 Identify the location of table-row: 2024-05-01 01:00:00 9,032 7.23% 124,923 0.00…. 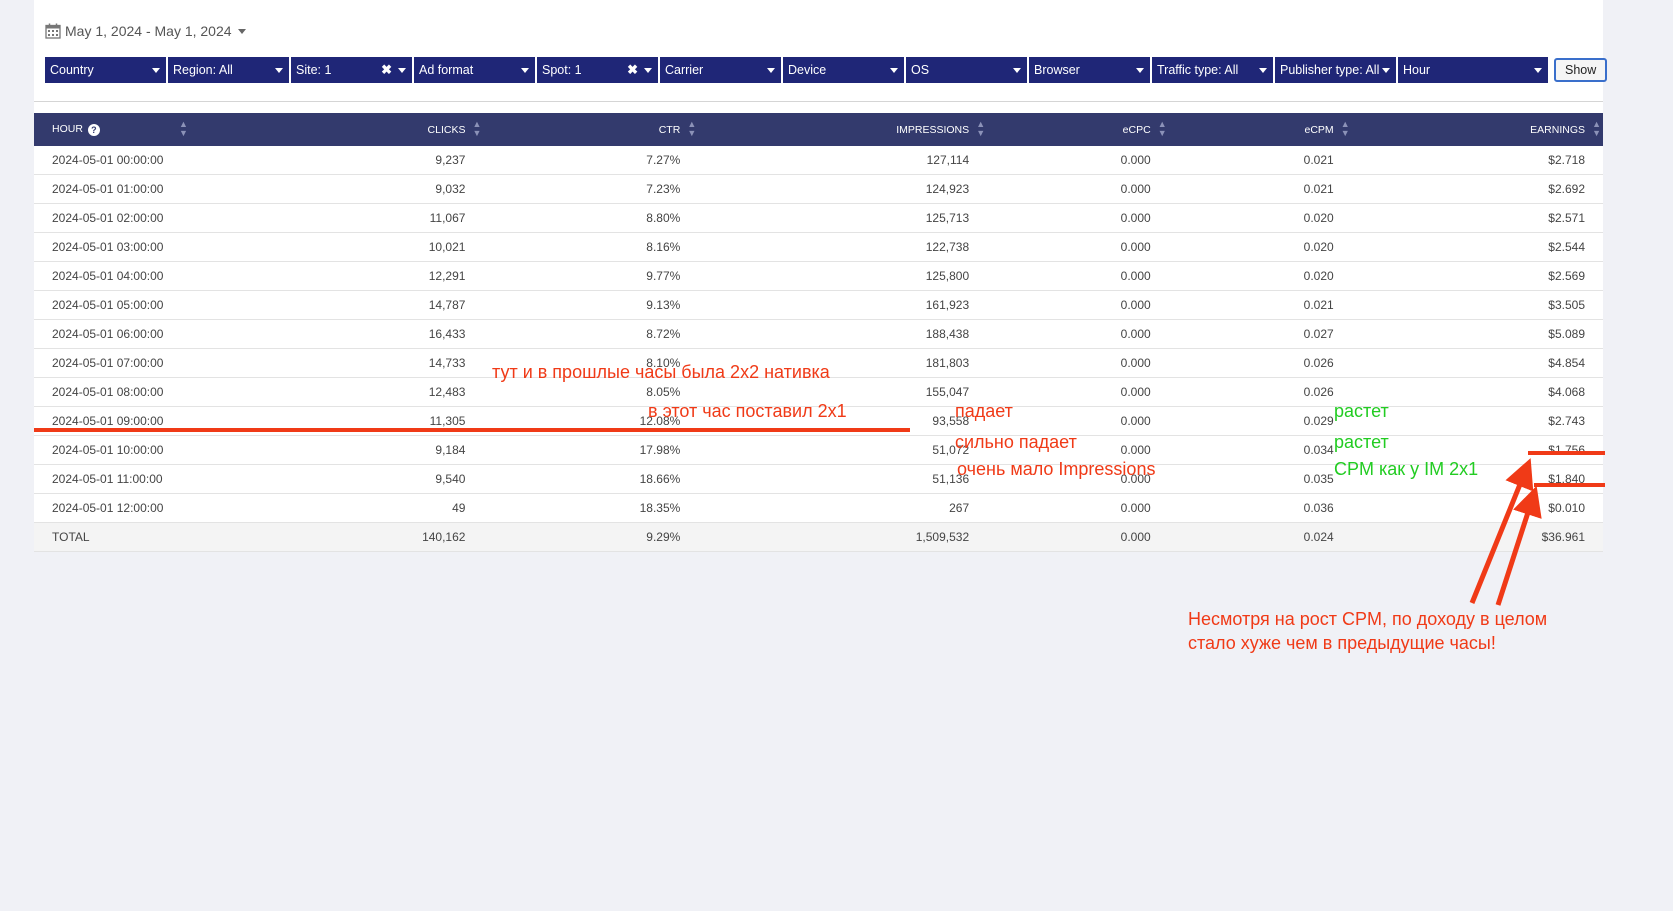
(818, 189).